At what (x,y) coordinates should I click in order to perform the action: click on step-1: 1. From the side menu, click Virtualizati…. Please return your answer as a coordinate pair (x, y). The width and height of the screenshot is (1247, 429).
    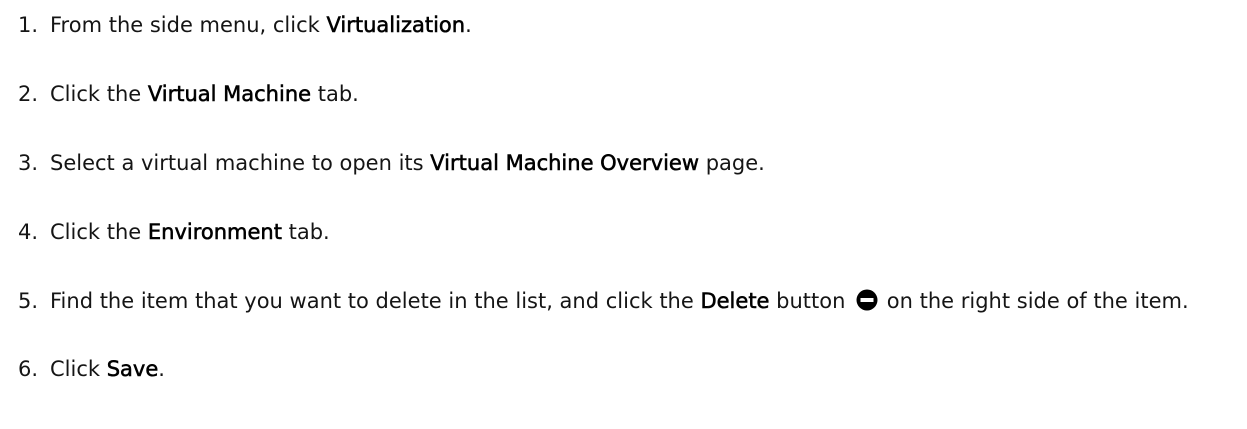
    Looking at the image, I should click on (611, 25).